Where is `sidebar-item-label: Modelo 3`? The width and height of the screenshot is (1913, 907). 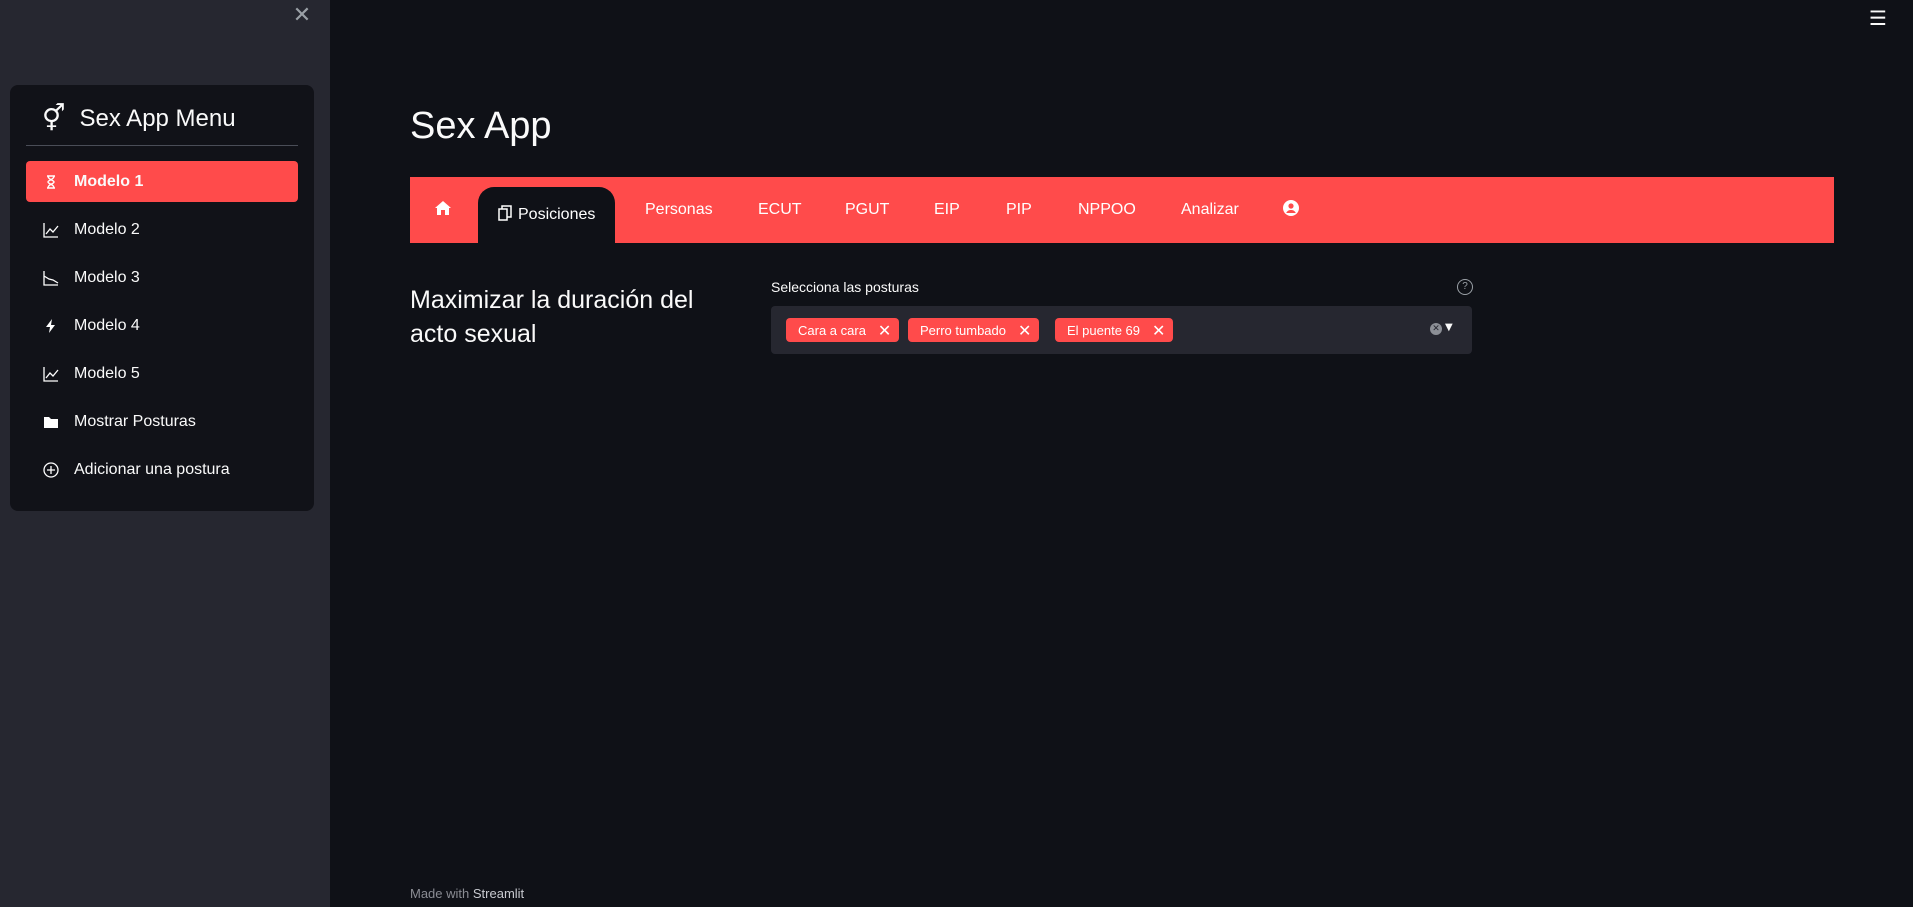
sidebar-item-label: Modelo 3 is located at coordinates (107, 277).